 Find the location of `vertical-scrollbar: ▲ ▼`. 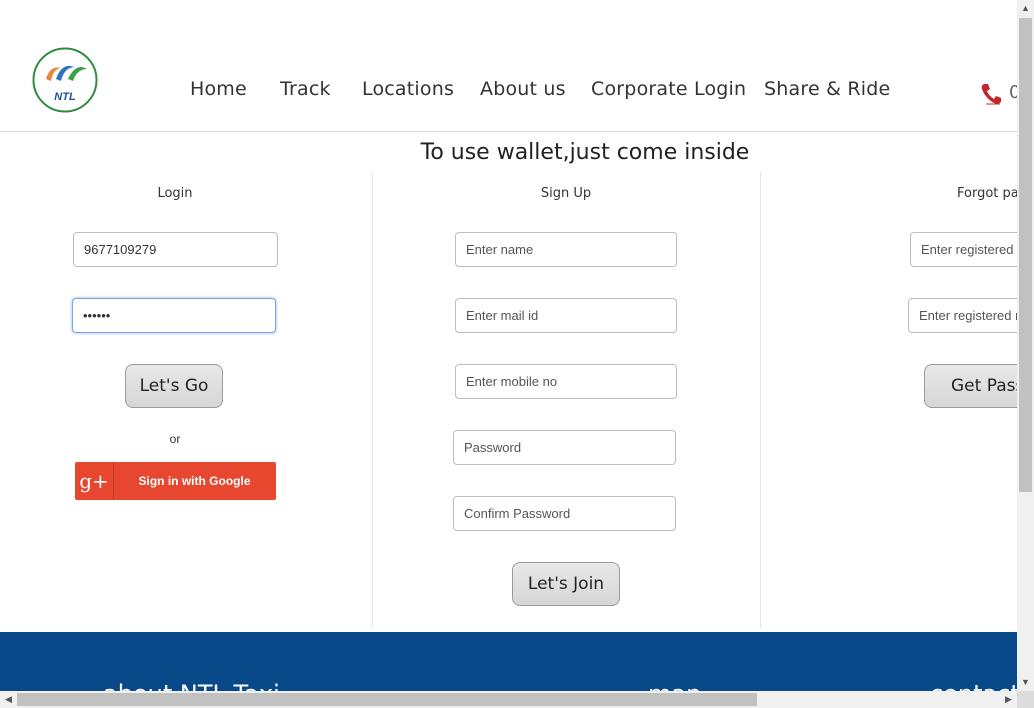

vertical-scrollbar: ▲ ▼ is located at coordinates (1025, 345).